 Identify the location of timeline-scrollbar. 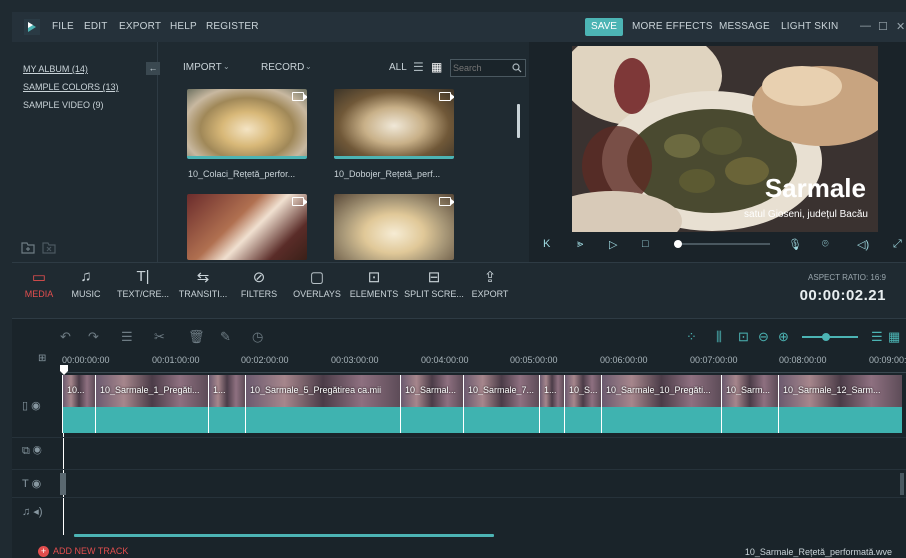
(284, 535).